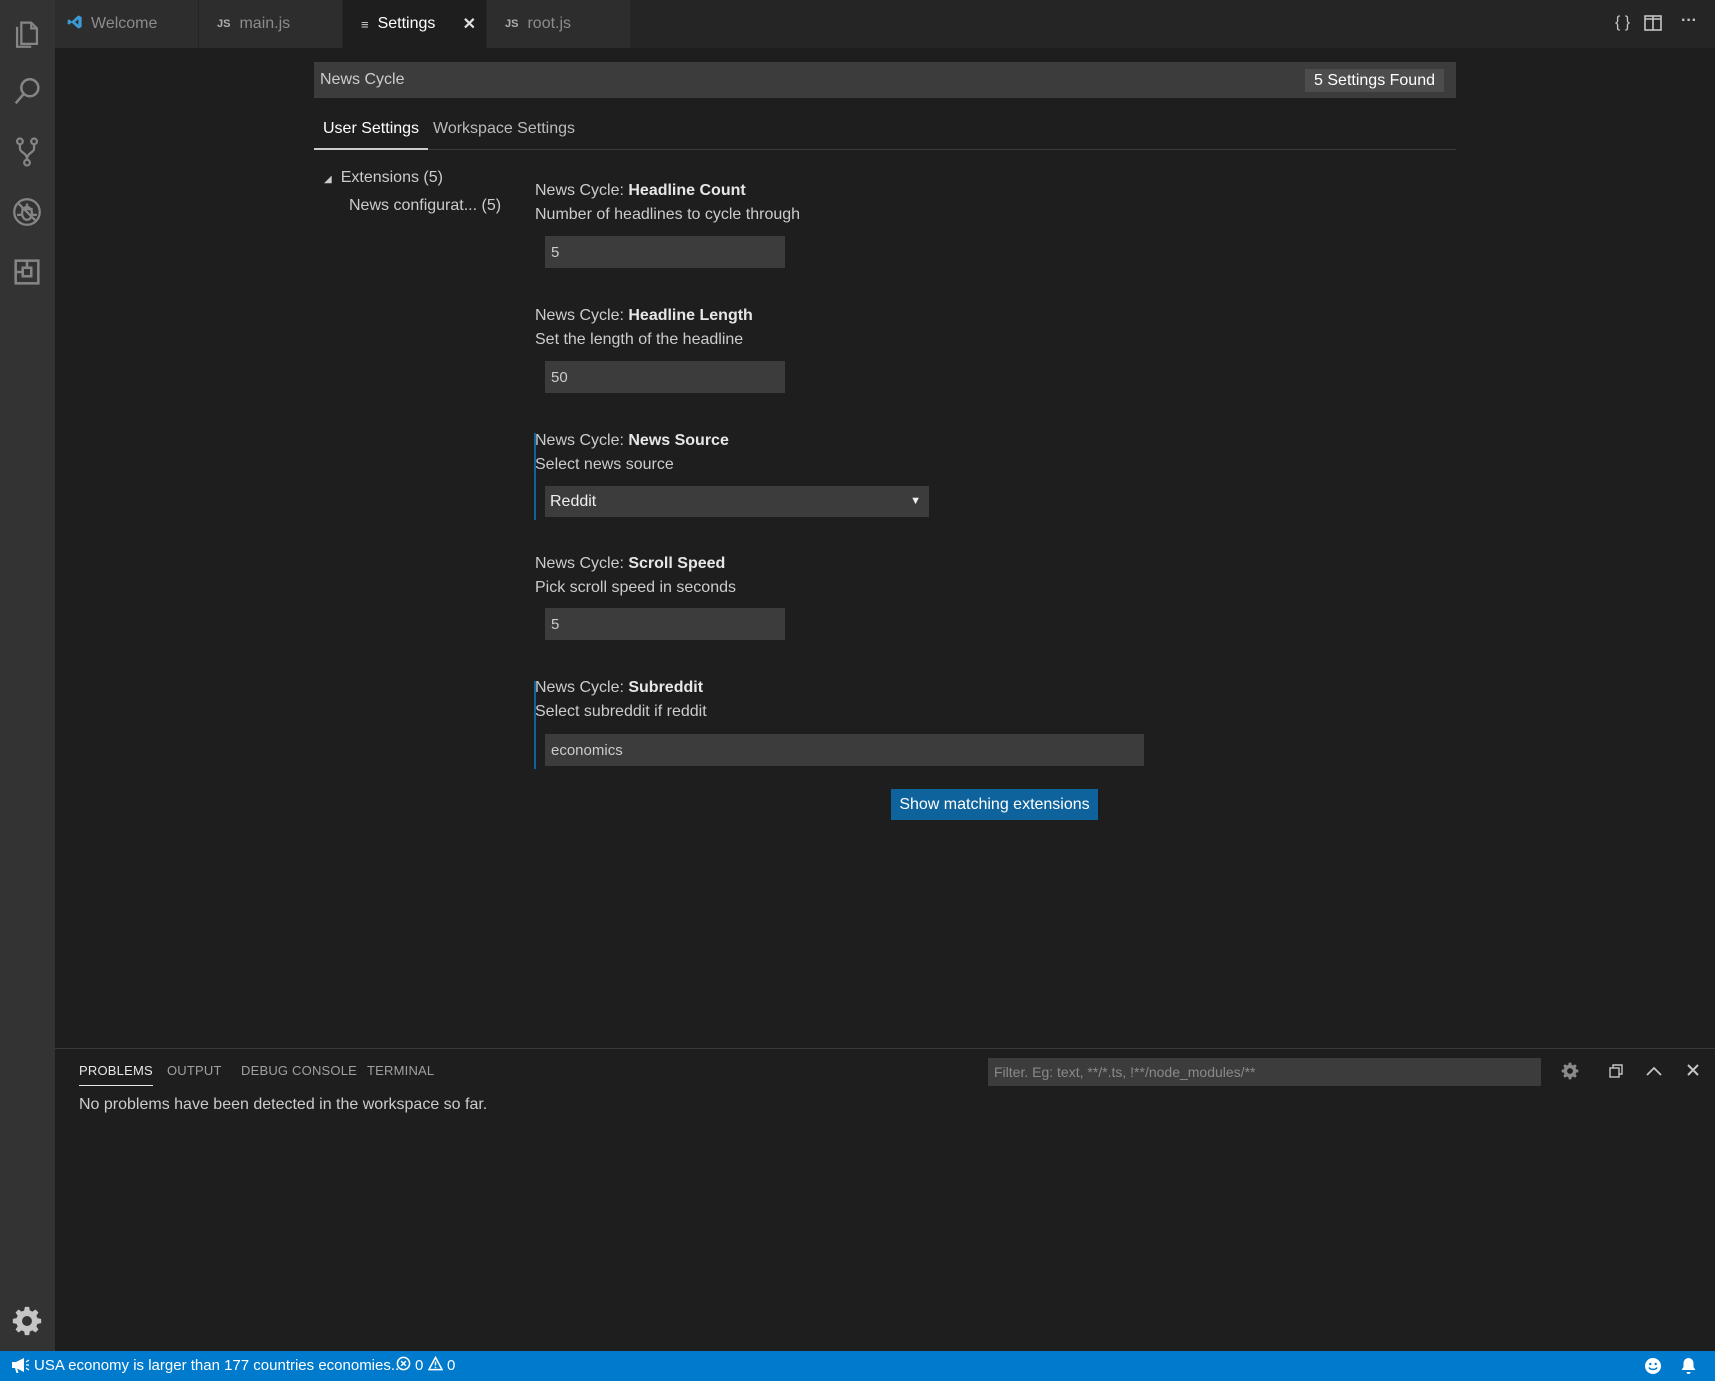 This screenshot has height=1381, width=1715. What do you see at coordinates (1653, 25) in the screenshot?
I see `split-editor-icon` at bounding box center [1653, 25].